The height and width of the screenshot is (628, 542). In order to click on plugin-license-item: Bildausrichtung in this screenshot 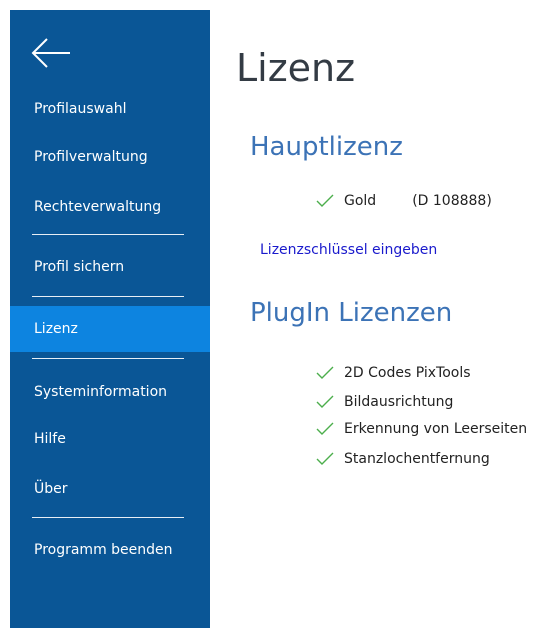, I will do `click(384, 402)`.